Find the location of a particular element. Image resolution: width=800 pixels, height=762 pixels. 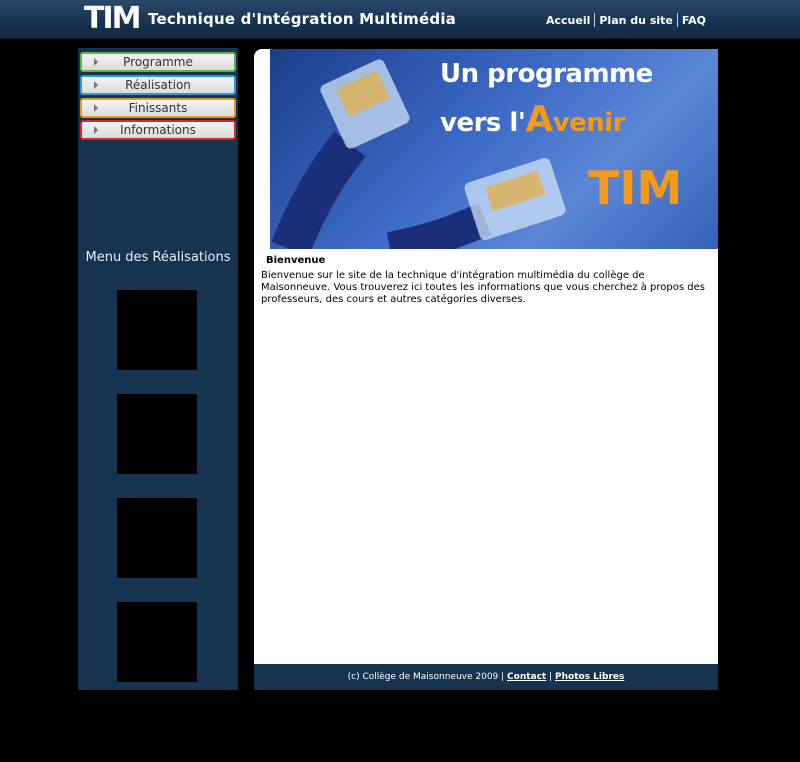

banner-line-2: vers l'Avenir is located at coordinates (533, 119).